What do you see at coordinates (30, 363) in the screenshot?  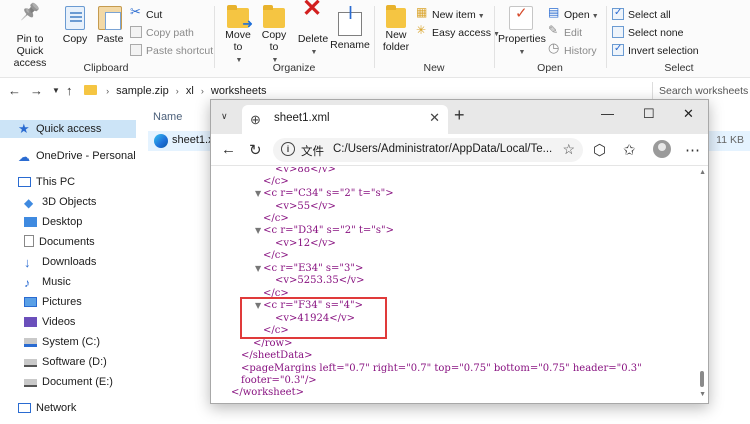 I see `drive-icon` at bounding box center [30, 363].